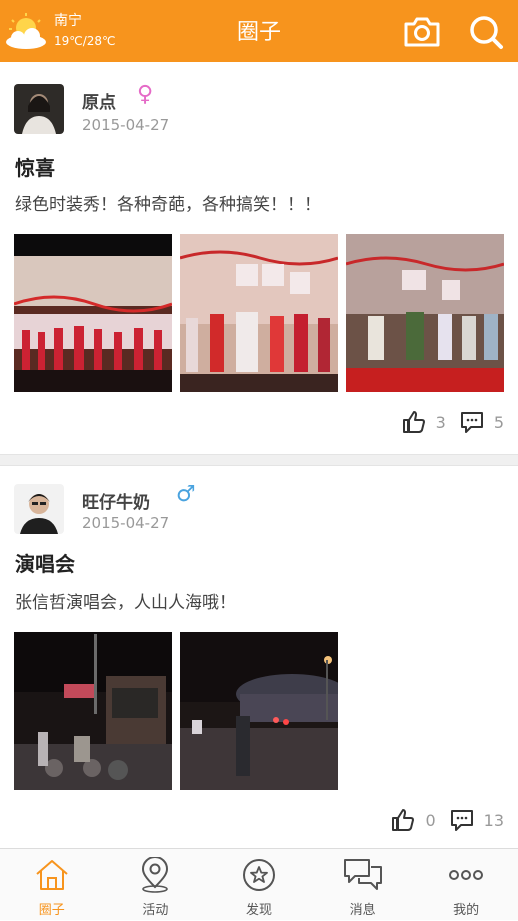 The height and width of the screenshot is (921, 518). What do you see at coordinates (430, 820) in the screenshot?
I see `like-count: 0` at bounding box center [430, 820].